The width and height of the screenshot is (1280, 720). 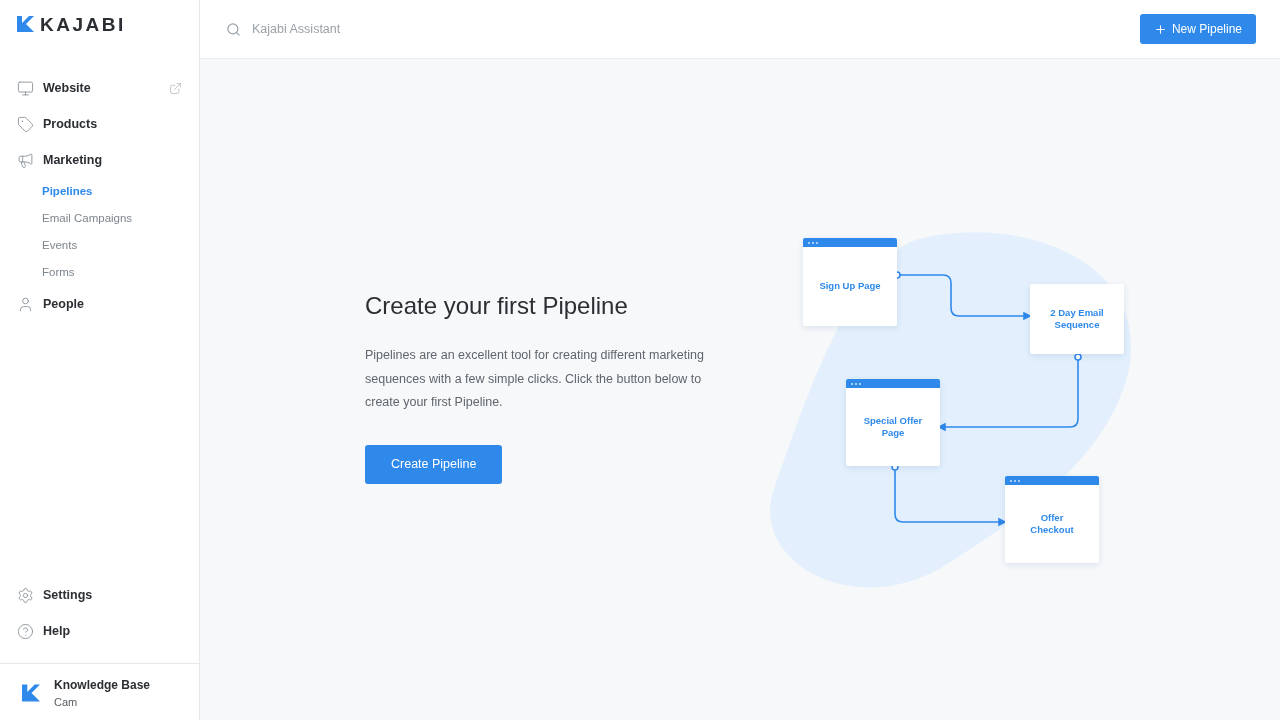 I want to click on settings-icon, so click(x=25, y=595).